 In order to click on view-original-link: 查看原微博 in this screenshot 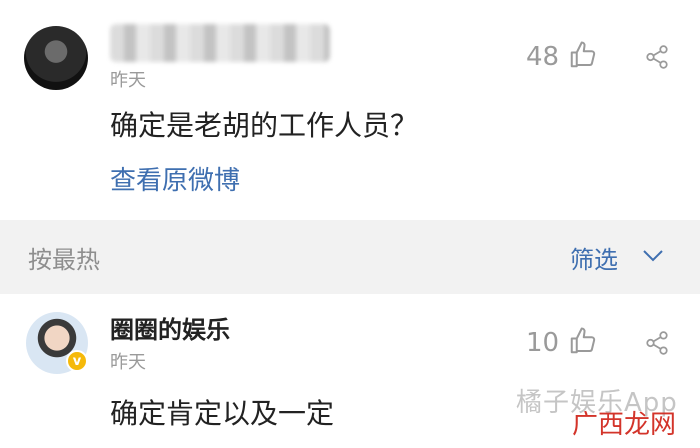, I will do `click(175, 178)`.